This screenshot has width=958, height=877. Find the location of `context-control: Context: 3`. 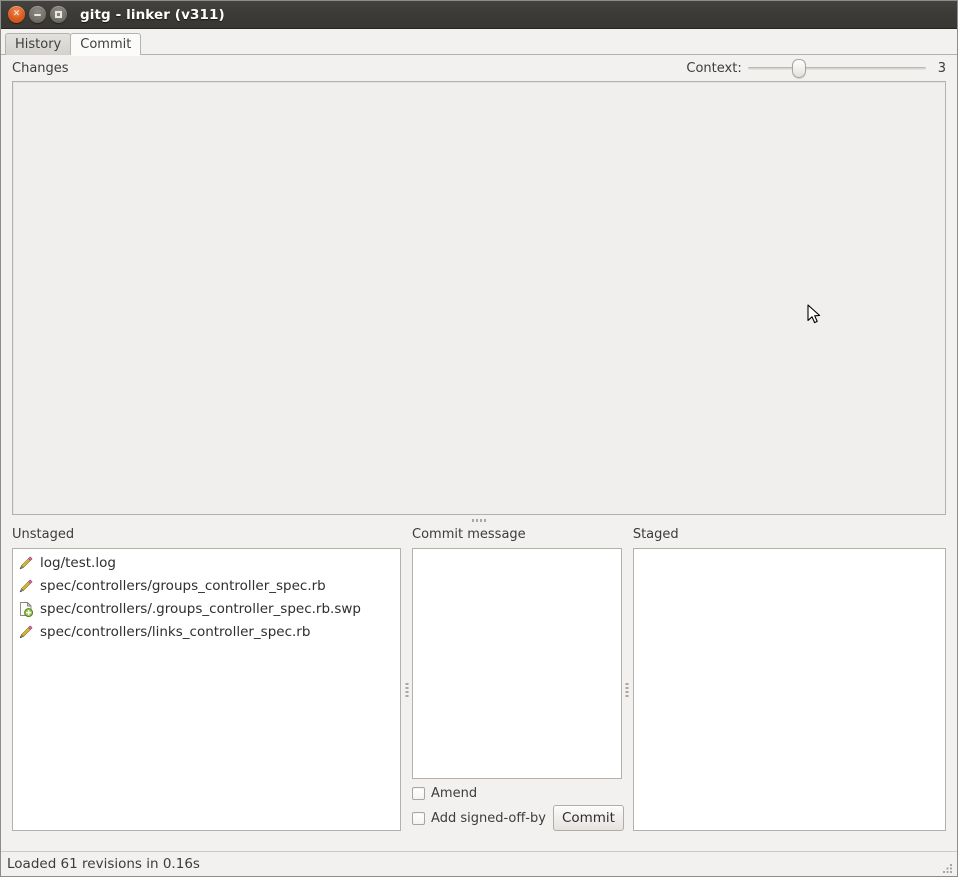

context-control: Context: 3 is located at coordinates (816, 68).